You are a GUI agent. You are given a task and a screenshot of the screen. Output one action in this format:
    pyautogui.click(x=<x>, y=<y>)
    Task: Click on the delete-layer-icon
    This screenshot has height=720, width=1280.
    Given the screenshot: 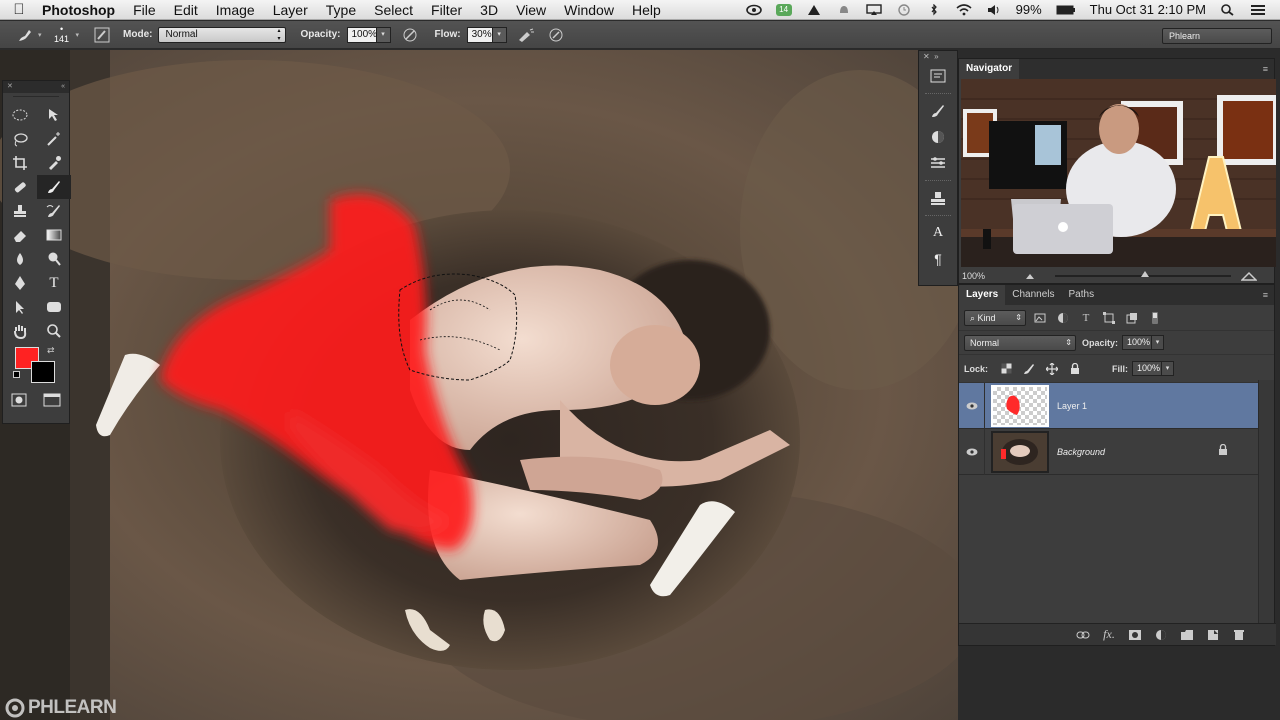 What is the action you would take?
    pyautogui.click(x=1239, y=635)
    